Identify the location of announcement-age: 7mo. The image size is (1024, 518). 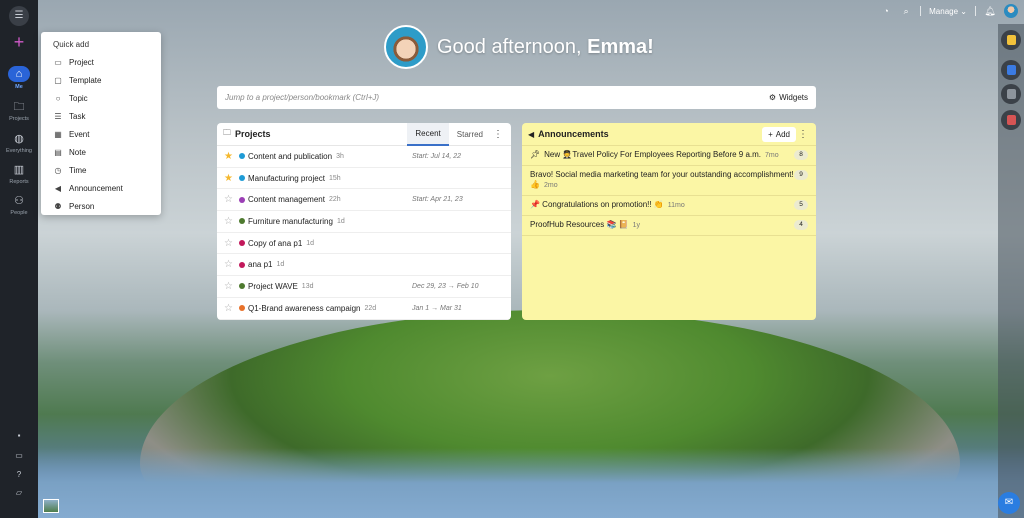
(772, 155).